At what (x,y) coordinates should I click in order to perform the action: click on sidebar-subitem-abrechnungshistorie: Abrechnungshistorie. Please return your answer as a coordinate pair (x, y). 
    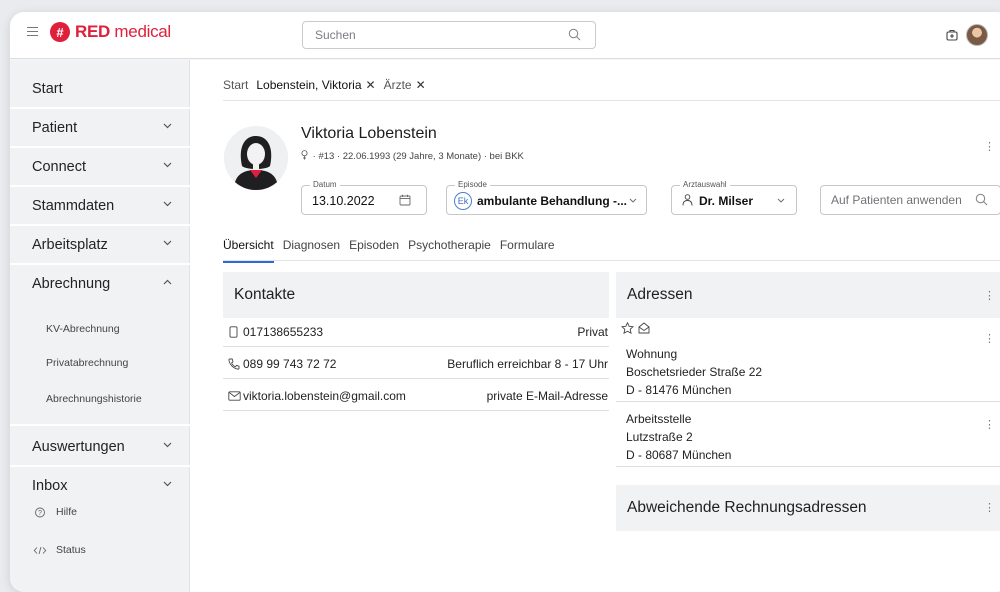
    Looking at the image, I should click on (94, 399).